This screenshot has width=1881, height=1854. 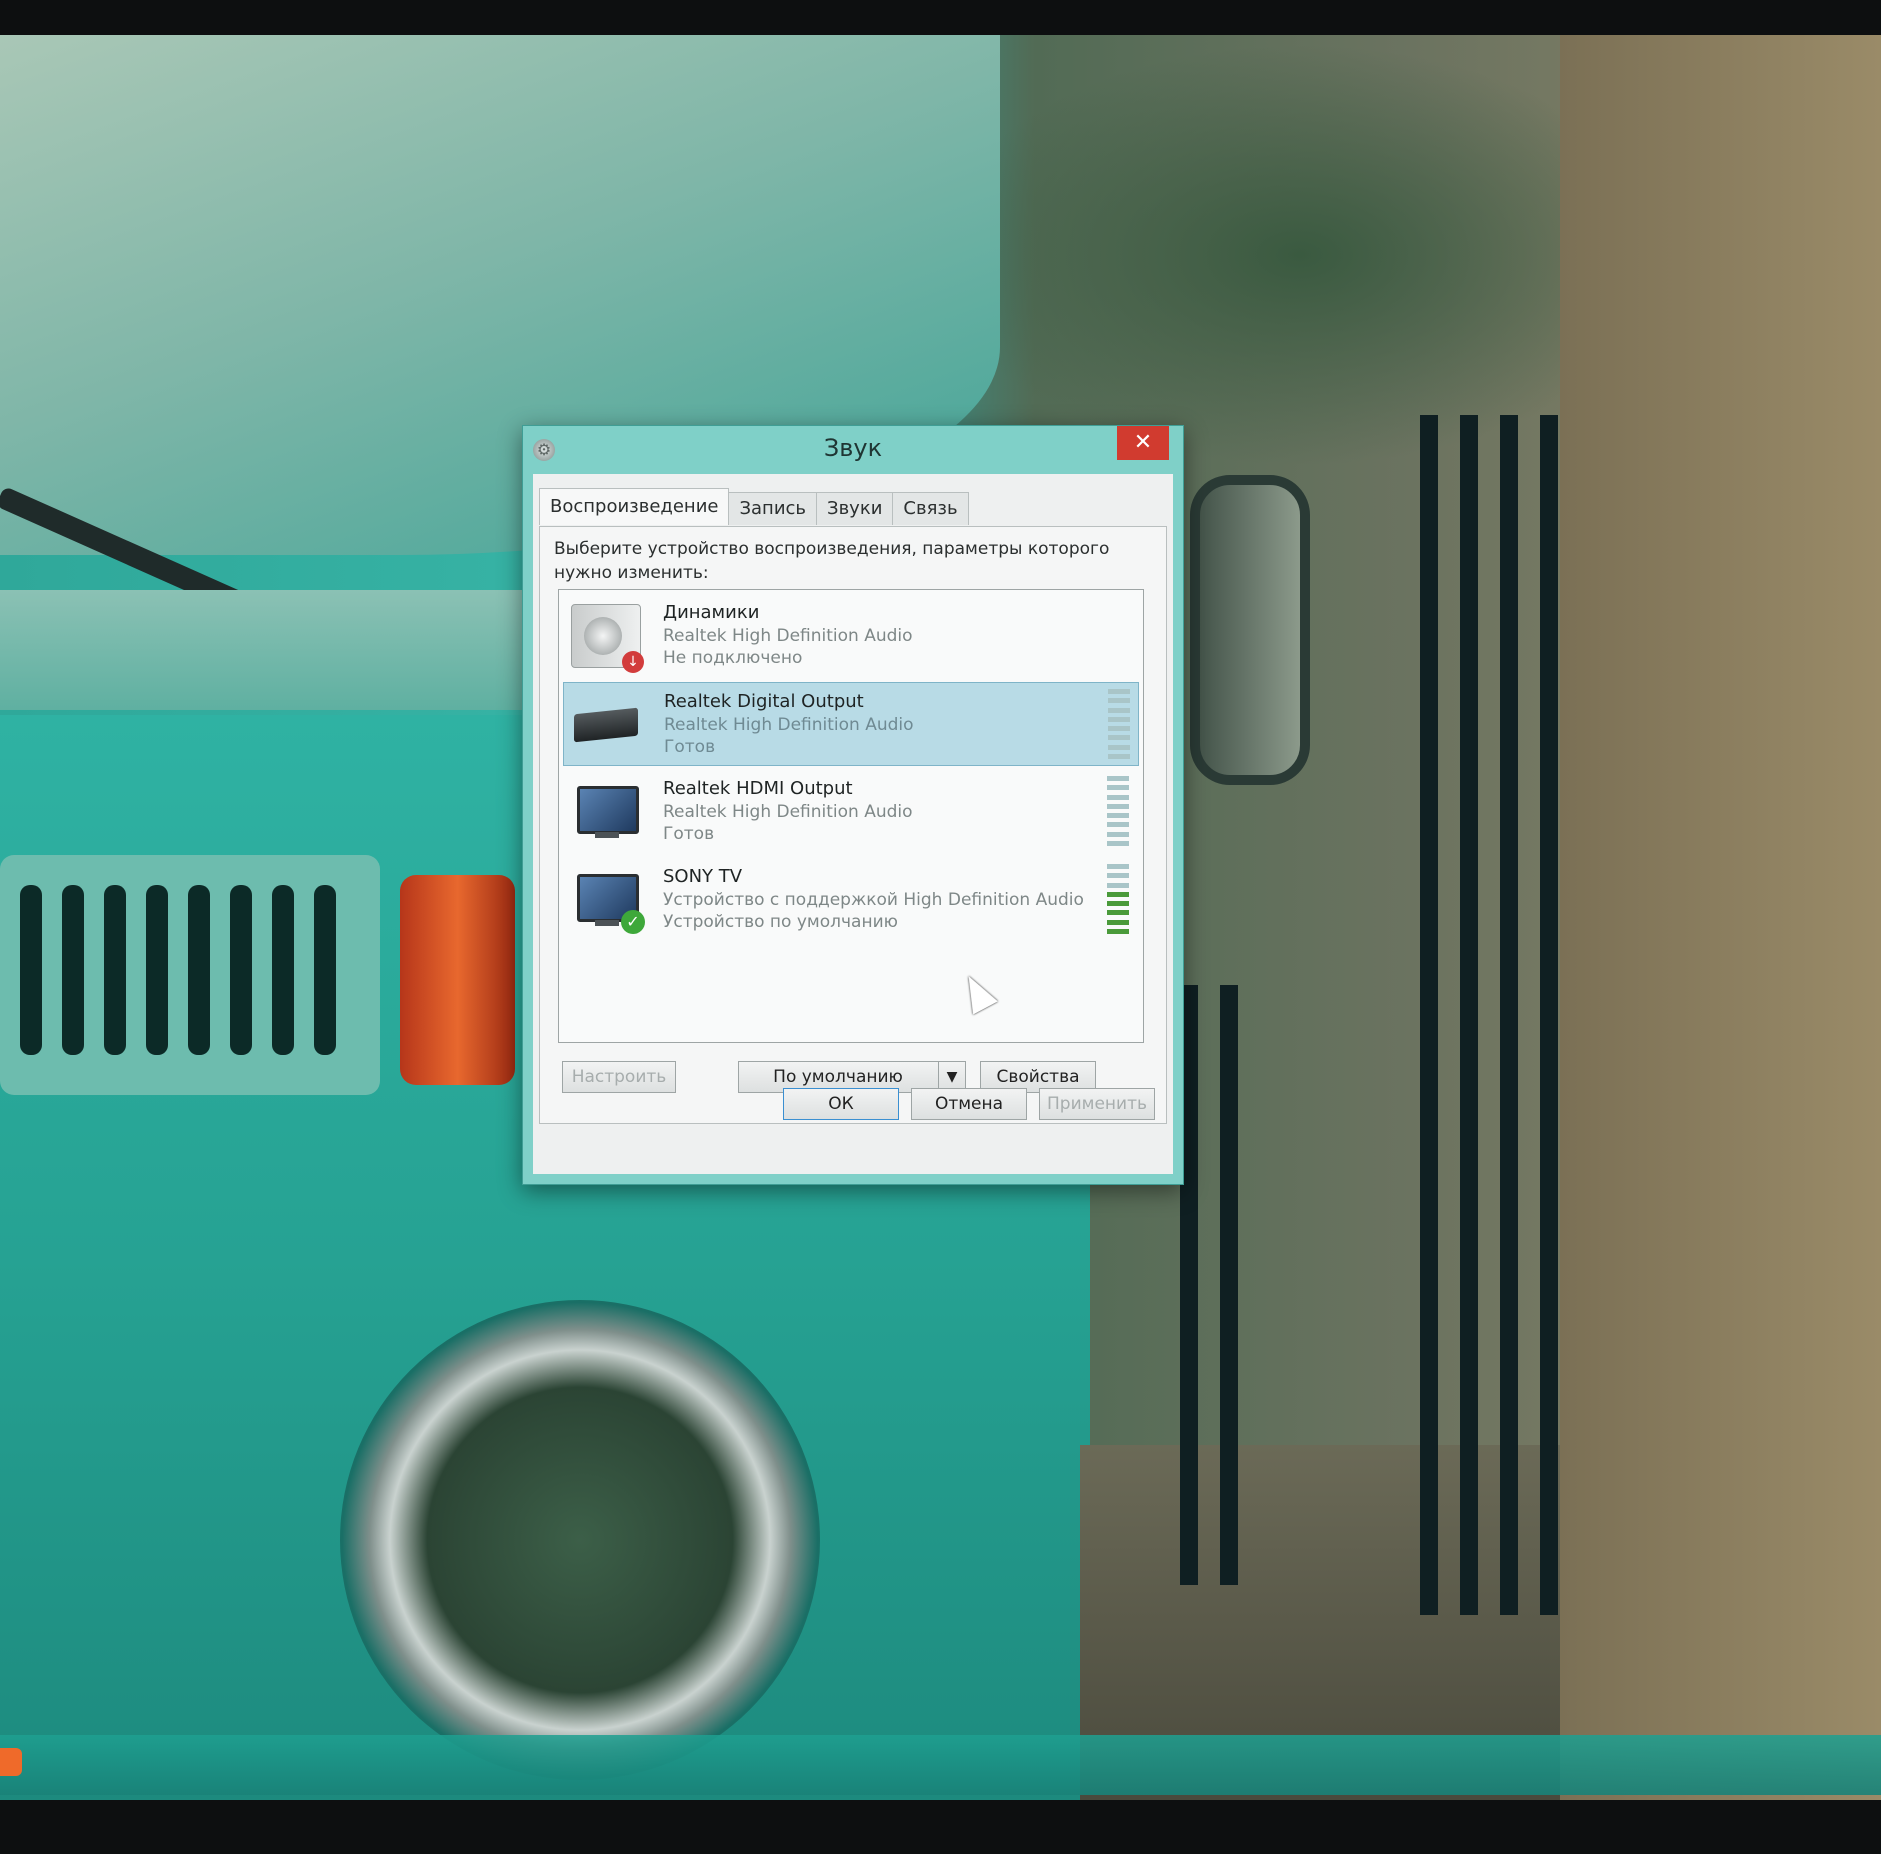 What do you see at coordinates (773, 508) in the screenshot?
I see `tab-recording: Запись` at bounding box center [773, 508].